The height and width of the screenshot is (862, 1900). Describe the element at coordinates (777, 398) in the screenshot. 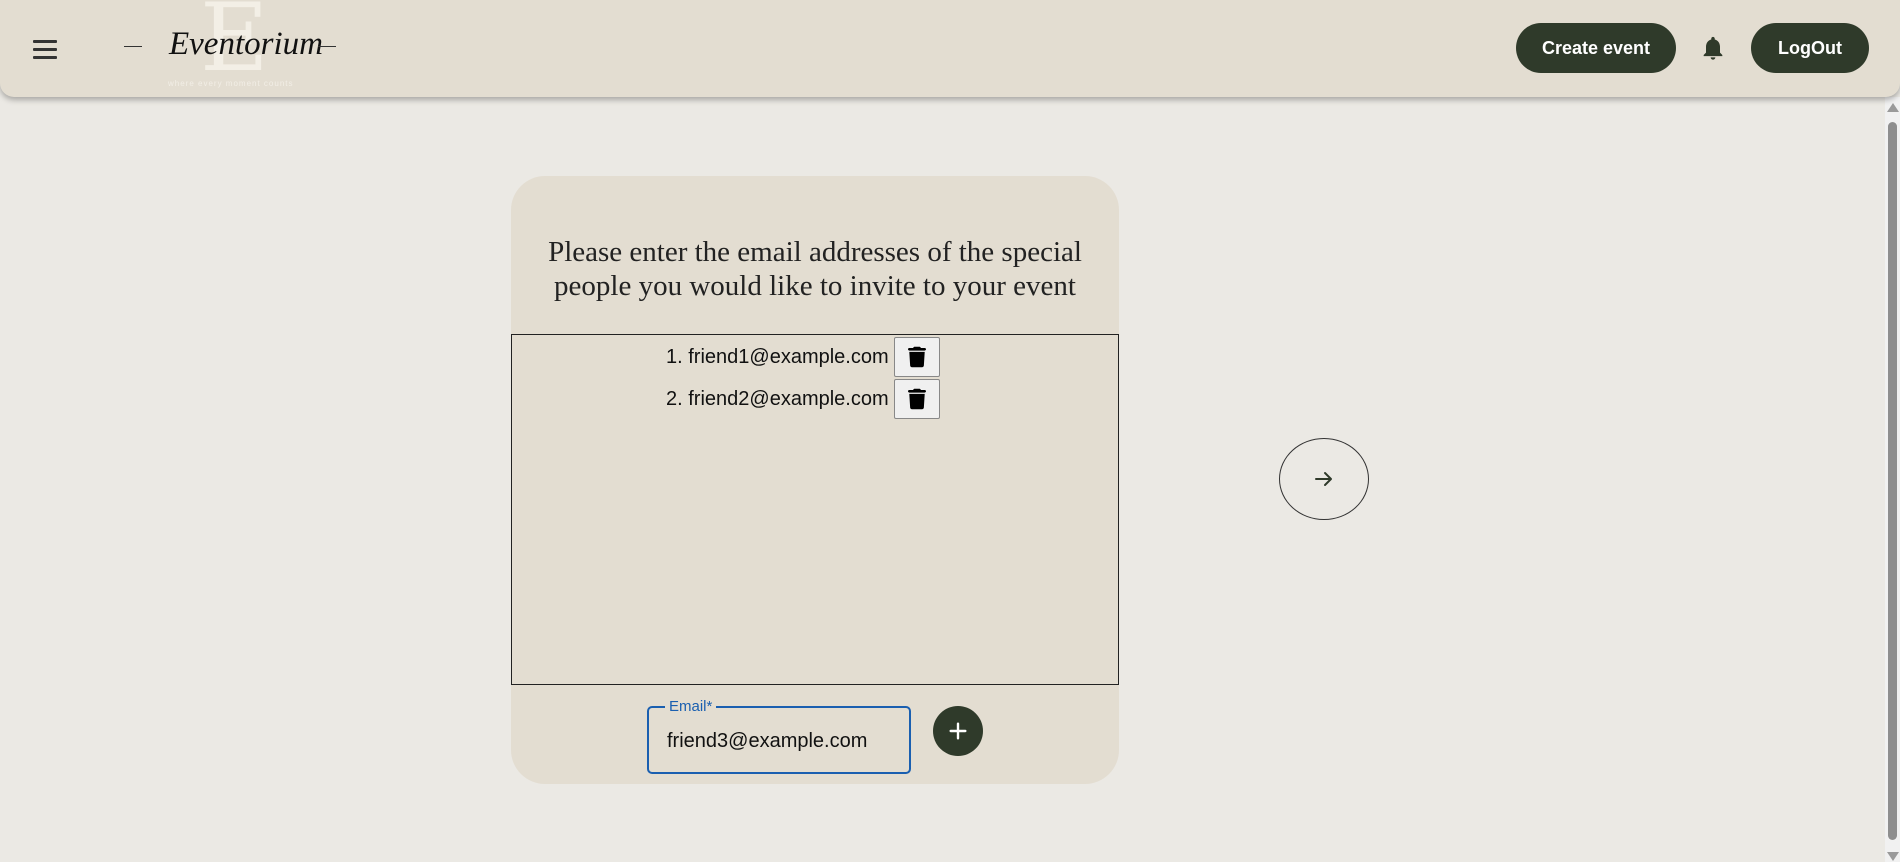

I see `invited-email: 2. friend2@example.com` at that location.